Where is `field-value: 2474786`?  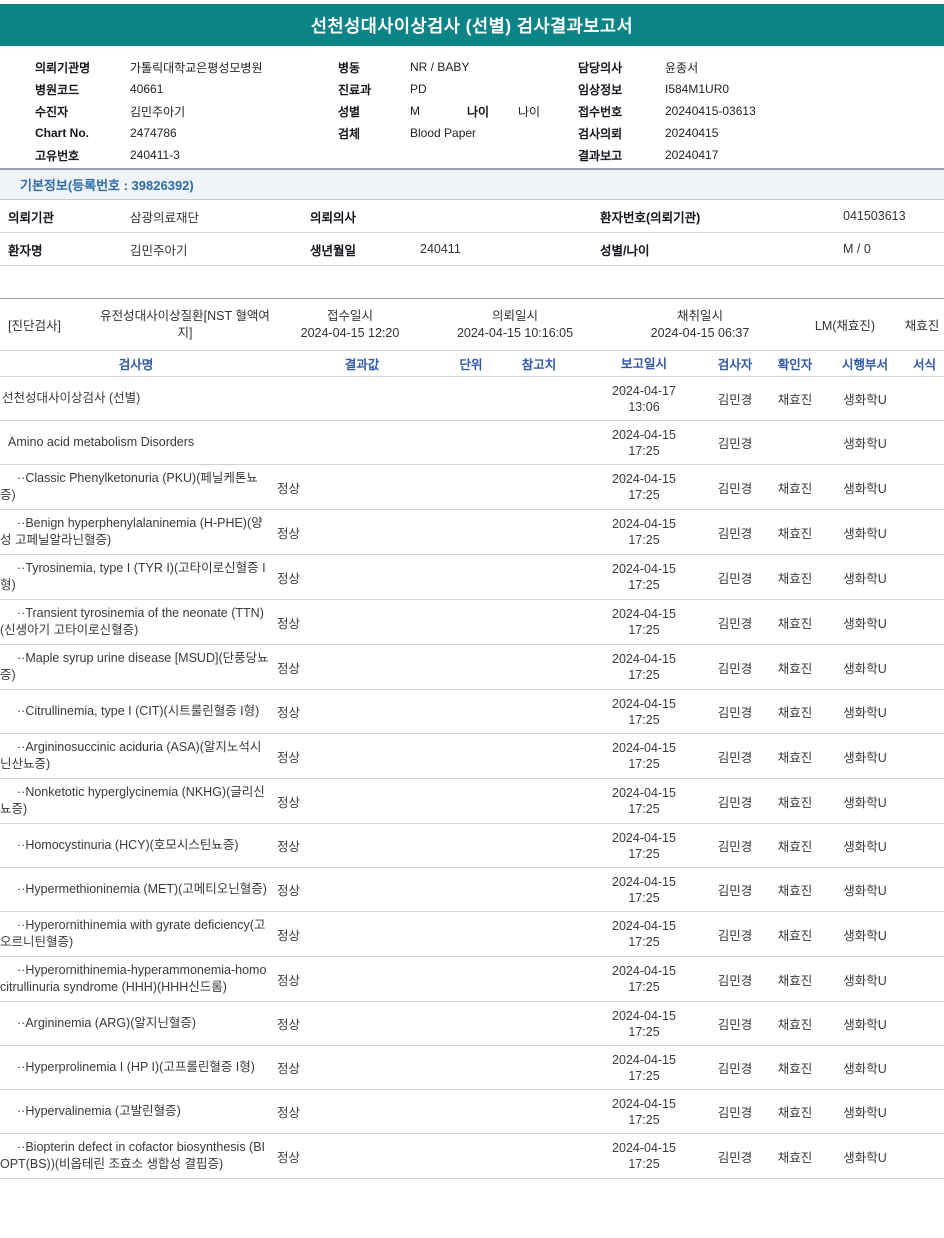
field-value: 2474786 is located at coordinates (153, 133).